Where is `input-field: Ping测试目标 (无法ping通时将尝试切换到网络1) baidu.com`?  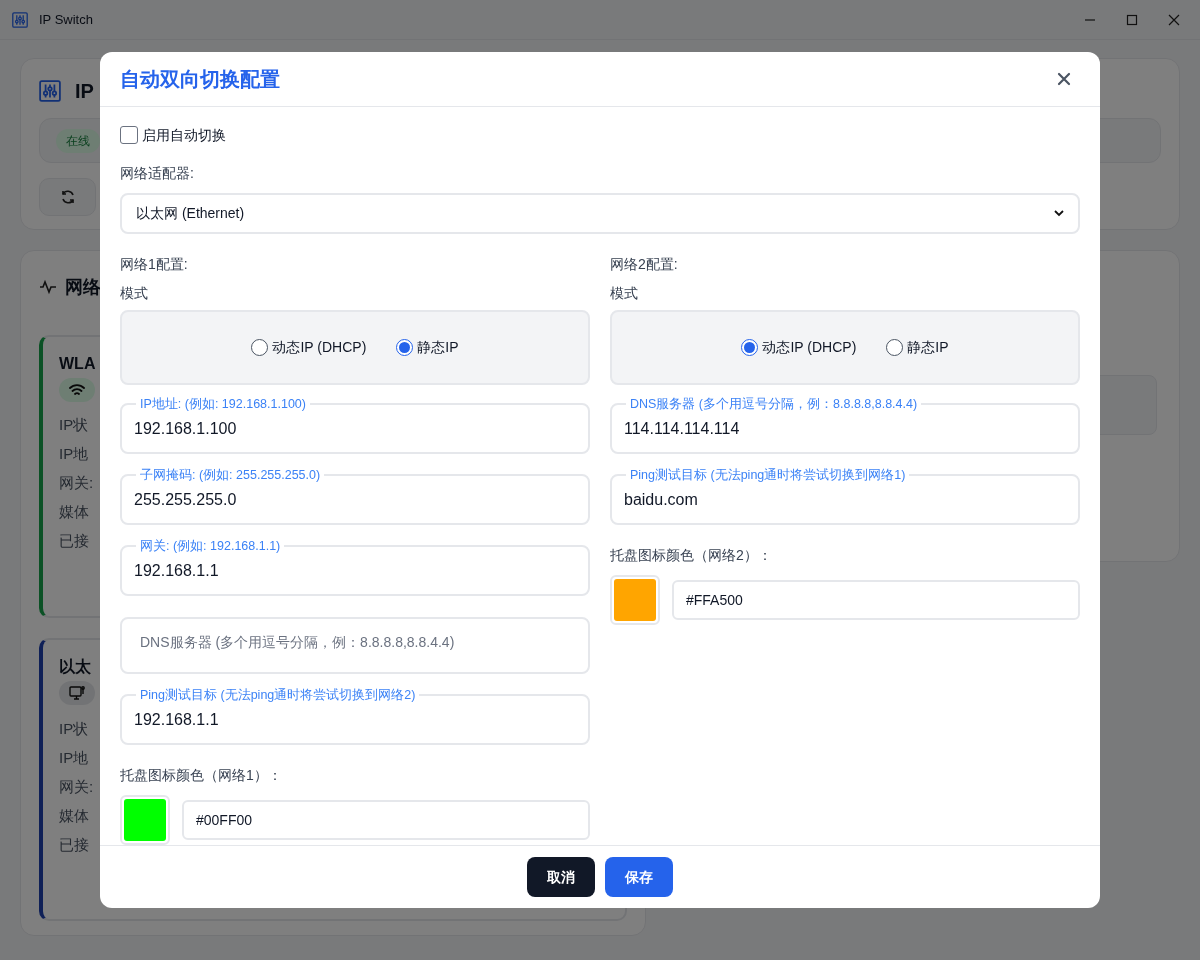 input-field: Ping测试目标 (无法ping通时将尝试切换到网络1) baidu.com is located at coordinates (845, 497).